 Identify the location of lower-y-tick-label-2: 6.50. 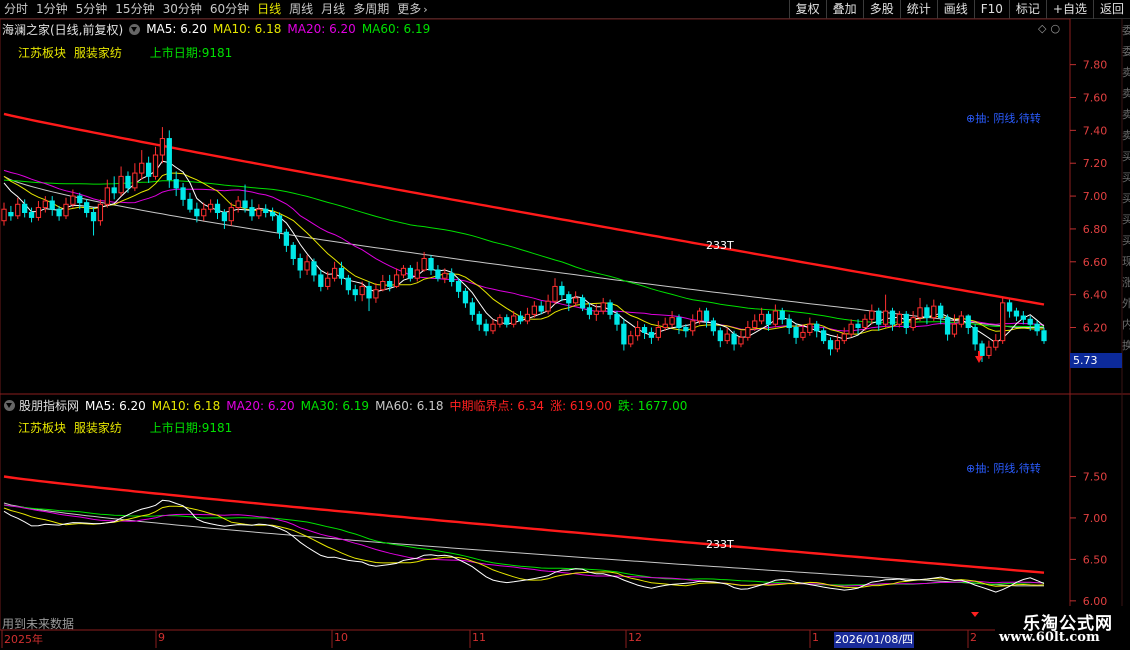
(1095, 559).